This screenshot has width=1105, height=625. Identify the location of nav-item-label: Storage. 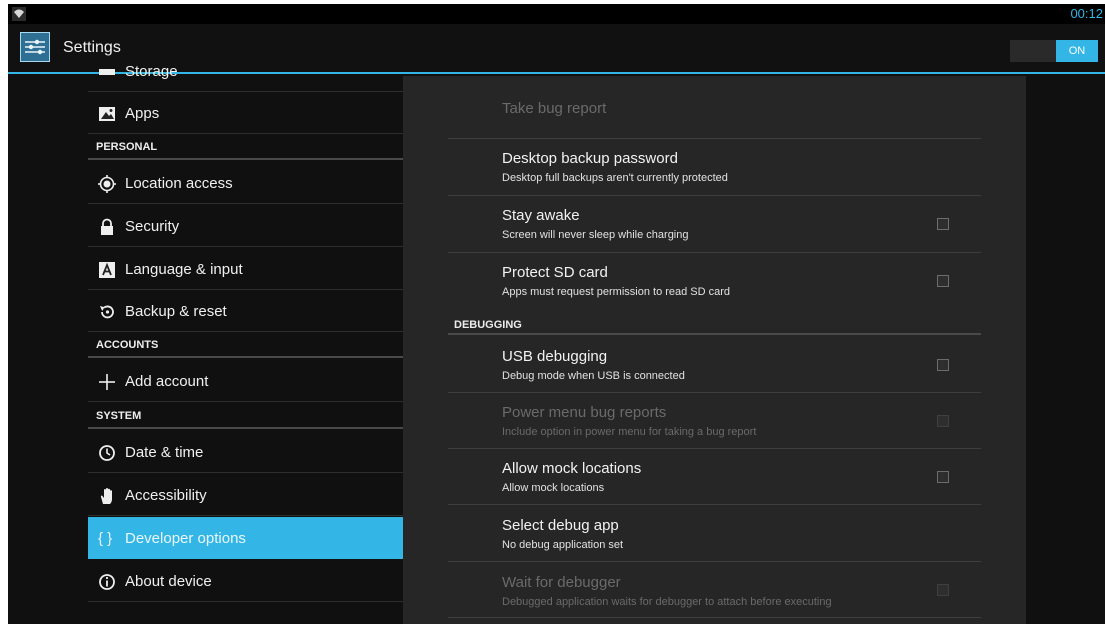
(151, 71).